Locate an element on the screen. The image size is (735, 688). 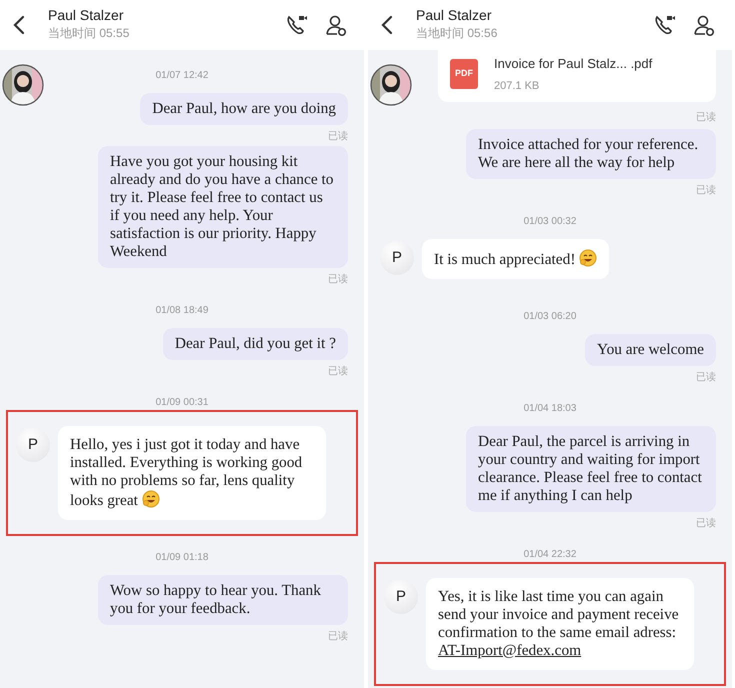
message-bubble: Invoice attached for your reference. We are here all the way for help is located at coordinates (591, 154).